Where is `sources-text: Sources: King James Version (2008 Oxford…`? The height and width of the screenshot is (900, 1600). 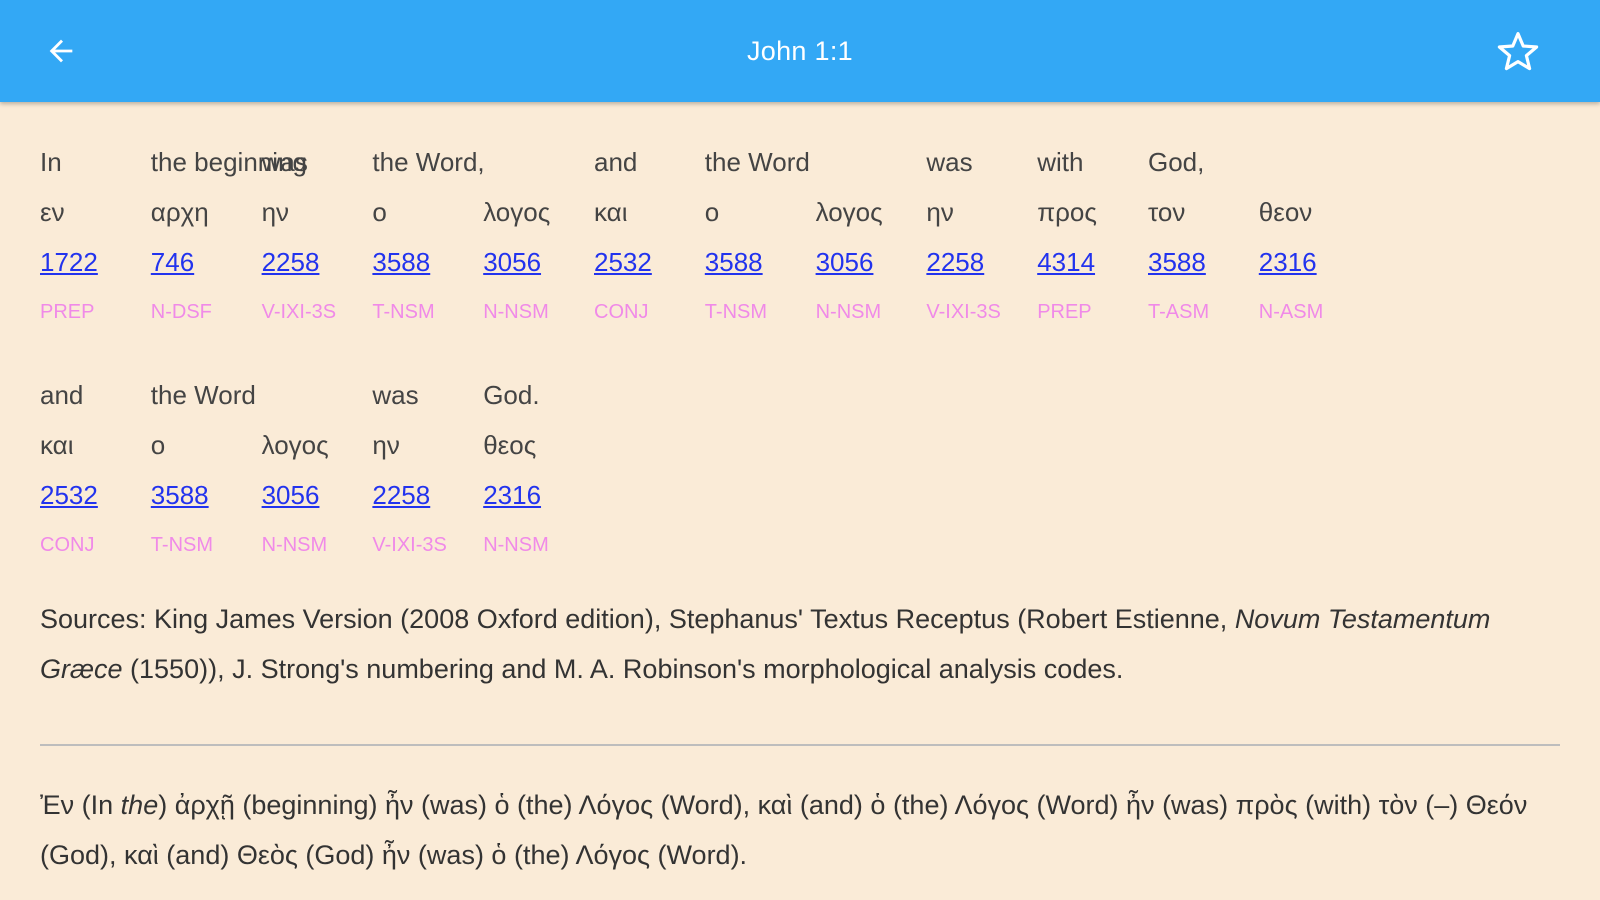
sources-text: Sources: King James Version (2008 Oxford… is located at coordinates (800, 644).